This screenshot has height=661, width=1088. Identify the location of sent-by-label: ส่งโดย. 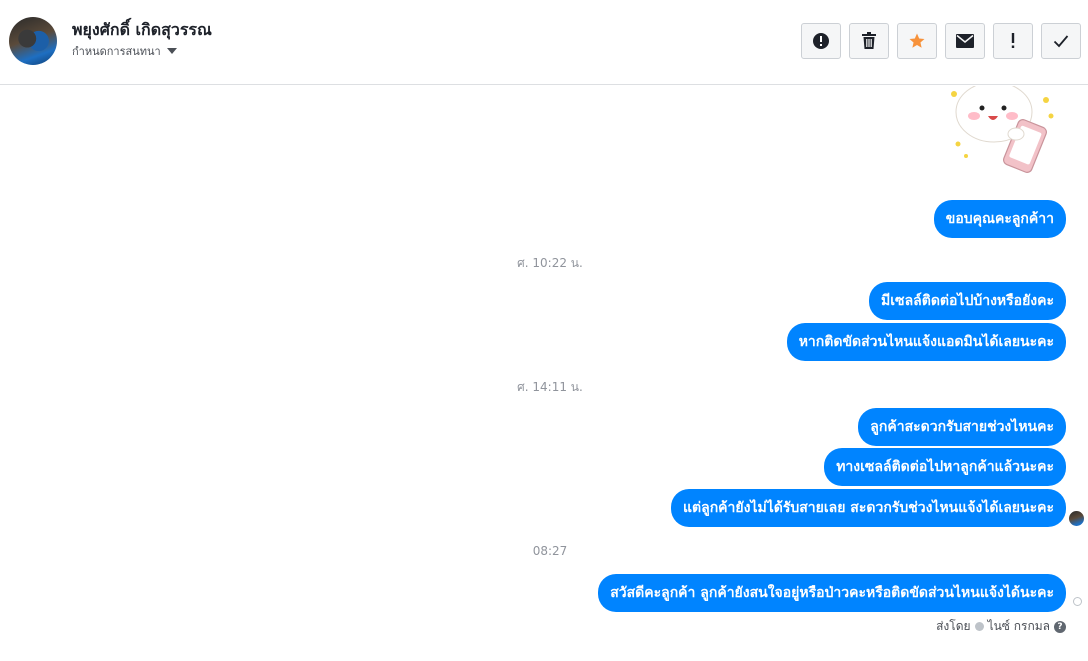
(953, 626).